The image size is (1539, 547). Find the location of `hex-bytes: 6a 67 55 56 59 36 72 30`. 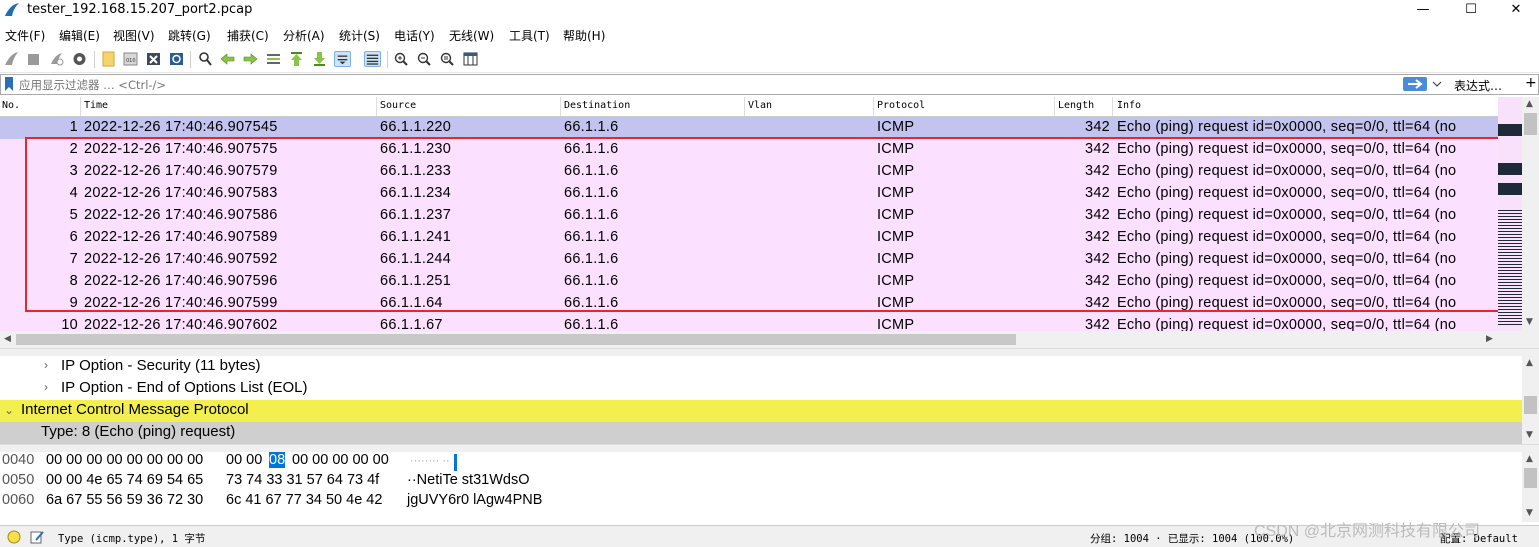

hex-bytes: 6a 67 55 56 59 36 72 30 is located at coordinates (124, 500).